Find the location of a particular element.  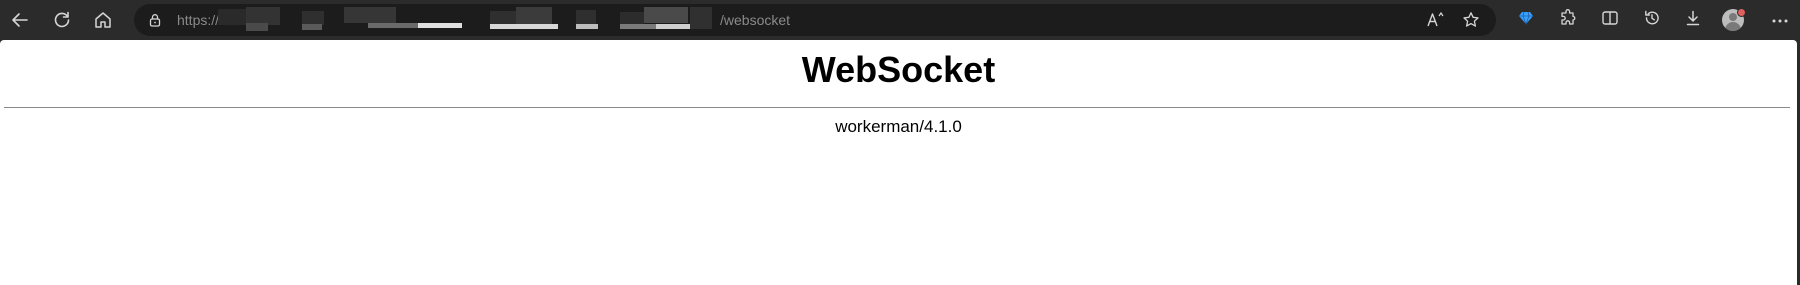

more-menu-button is located at coordinates (1780, 20).